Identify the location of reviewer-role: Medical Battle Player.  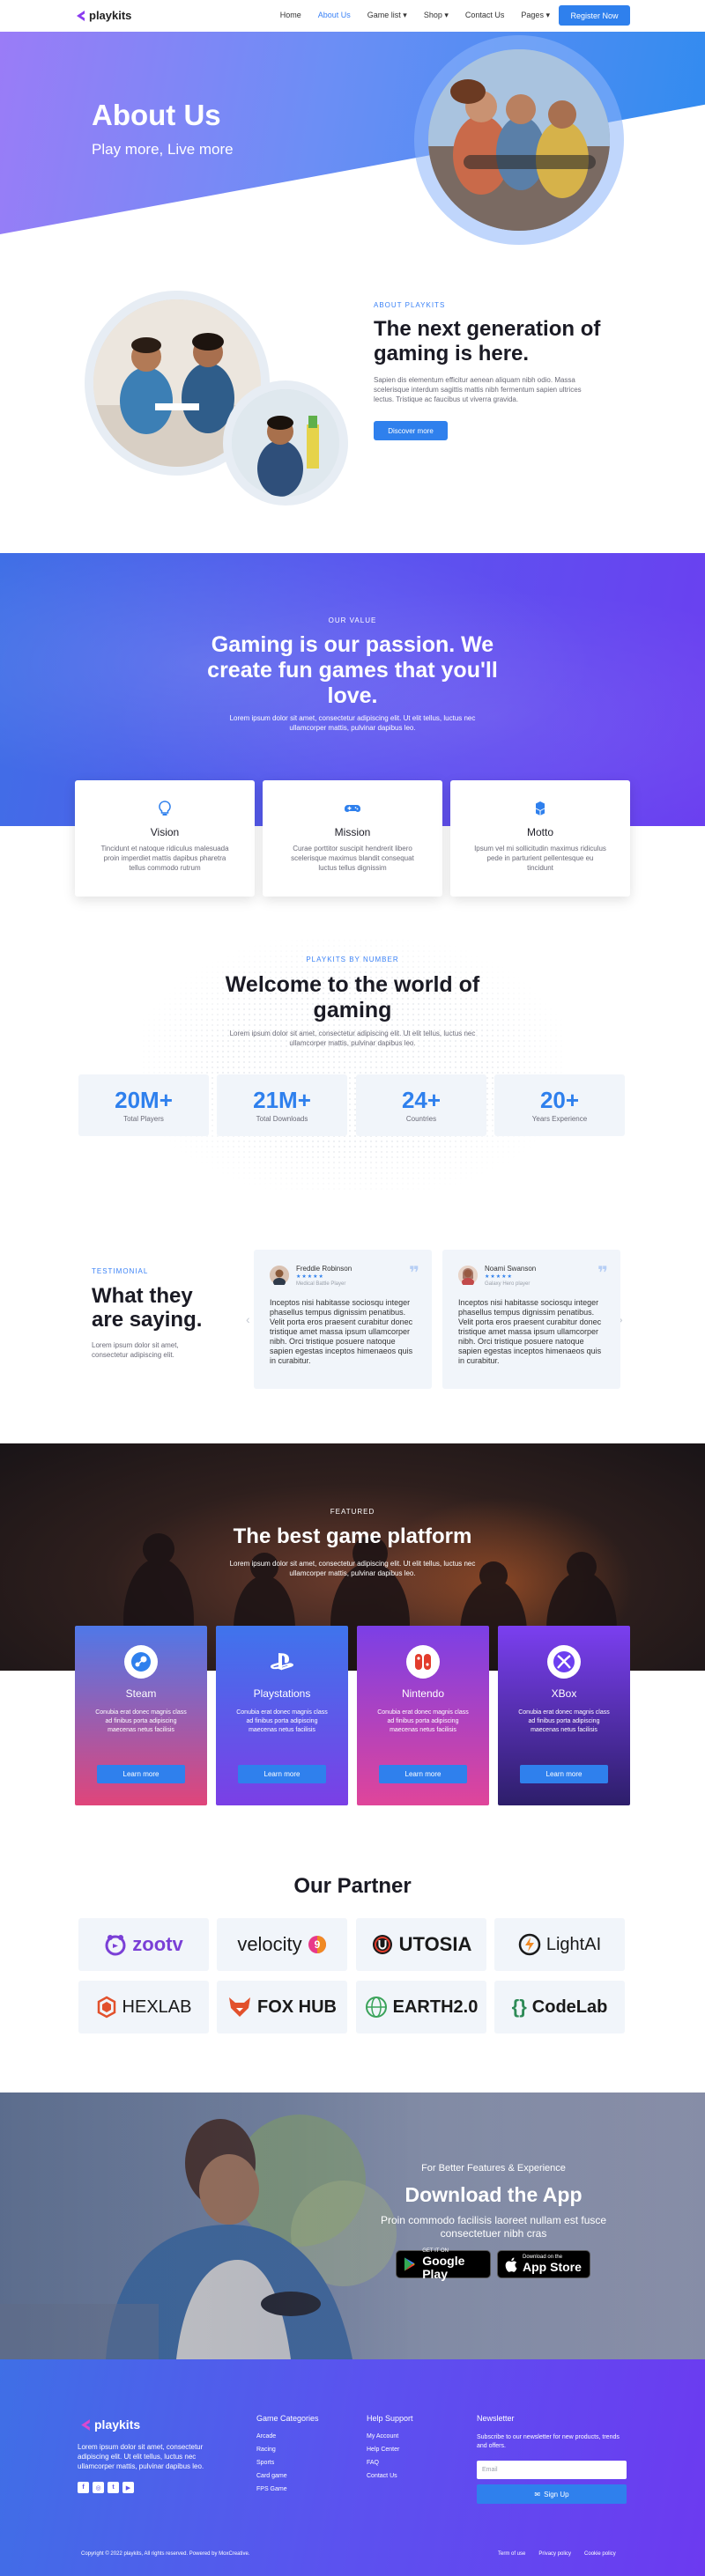
(321, 1284).